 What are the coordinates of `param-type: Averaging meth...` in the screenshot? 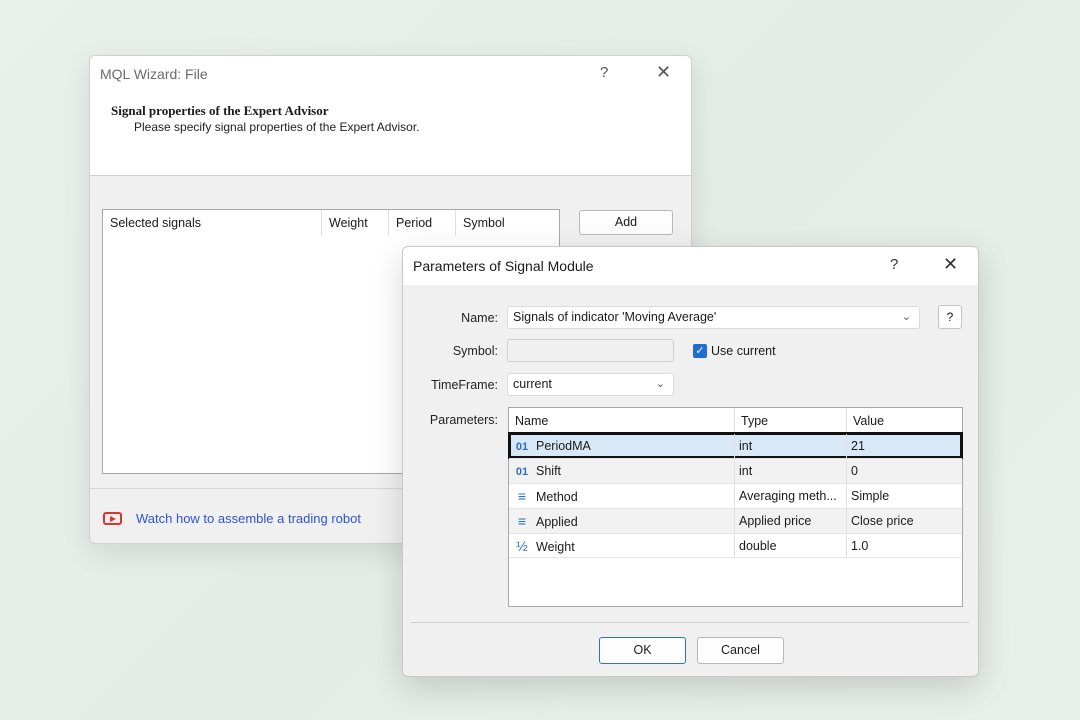 It's located at (791, 496).